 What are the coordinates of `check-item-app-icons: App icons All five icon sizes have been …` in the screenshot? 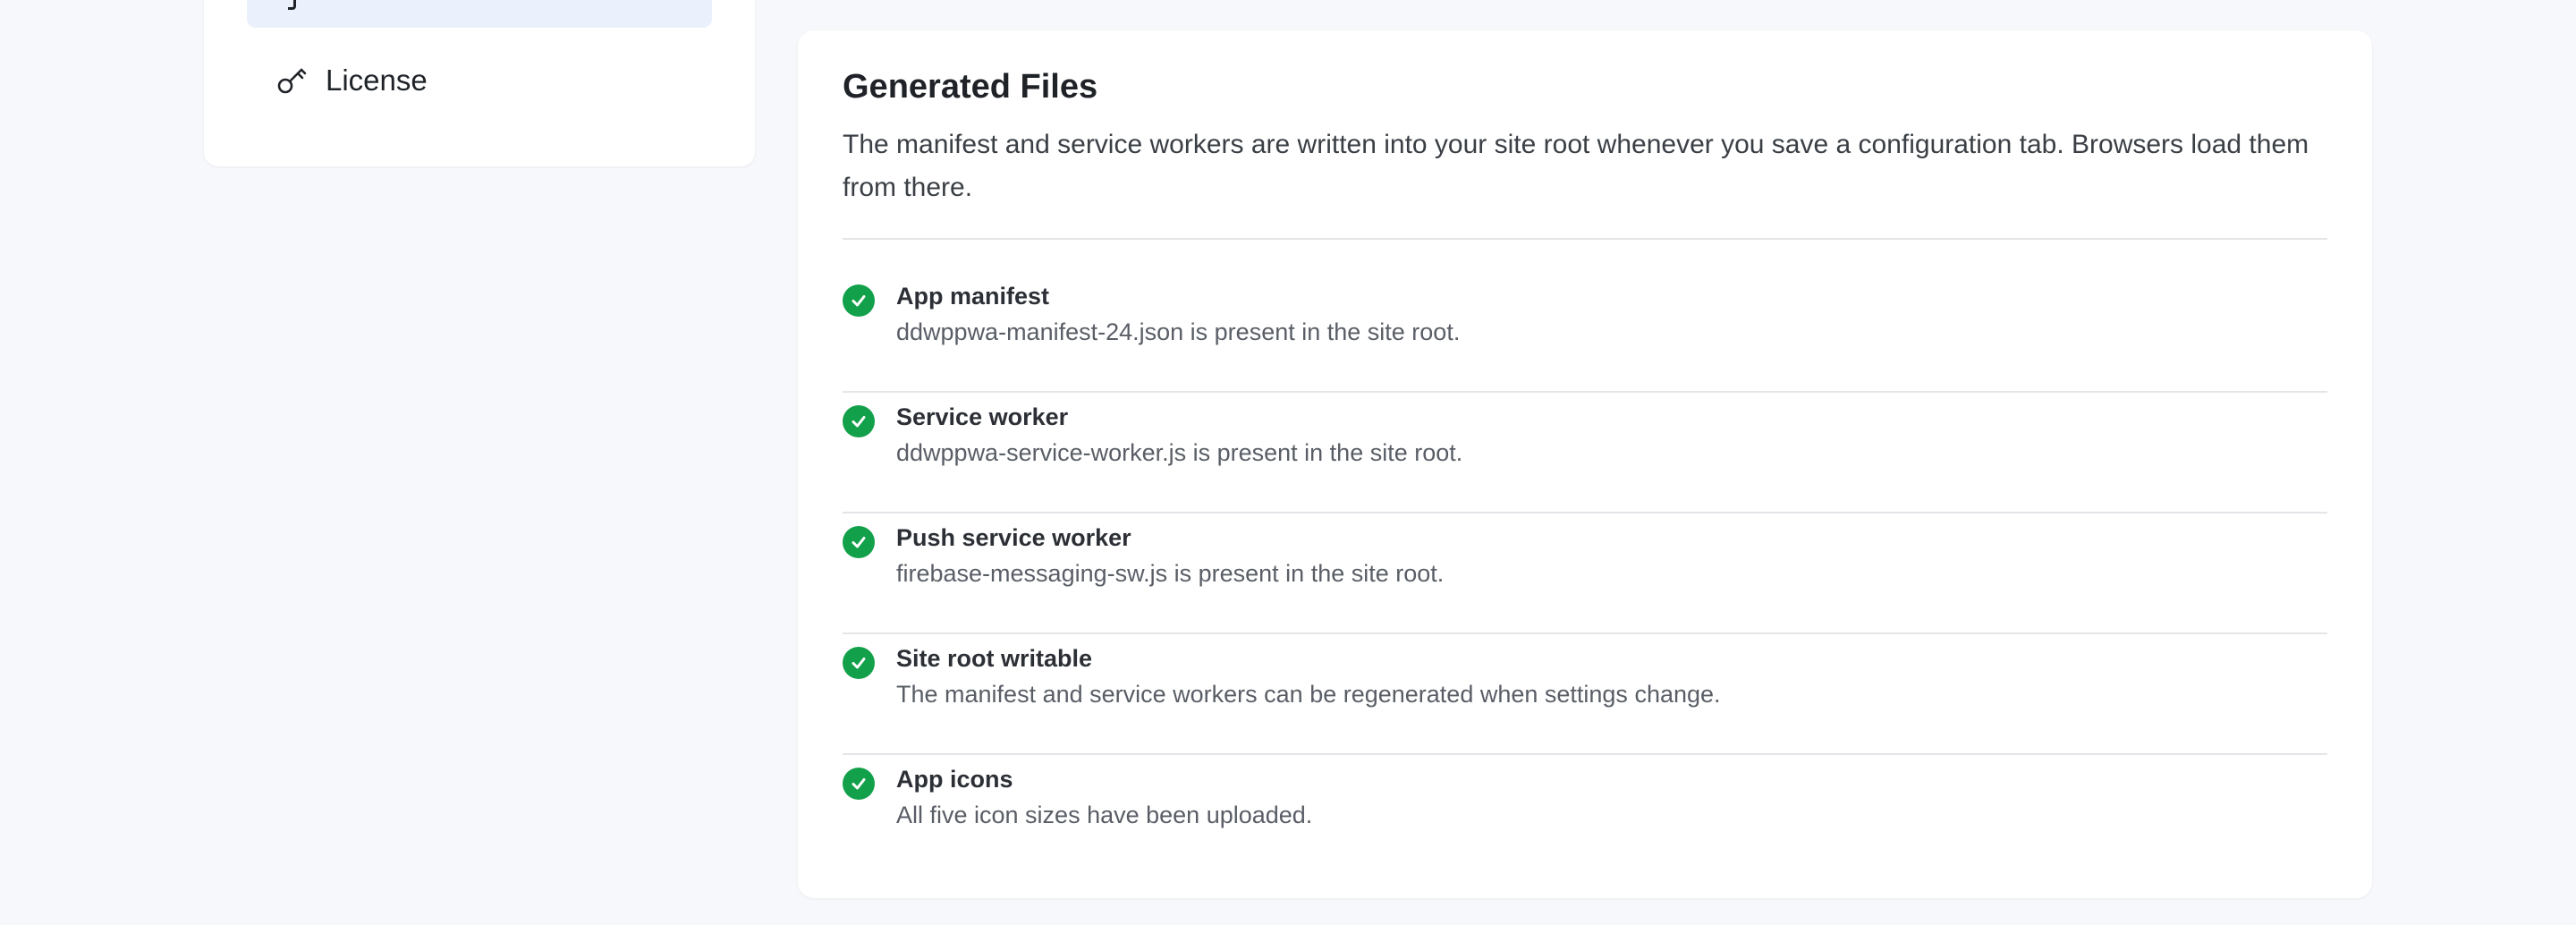 It's located at (1585, 815).